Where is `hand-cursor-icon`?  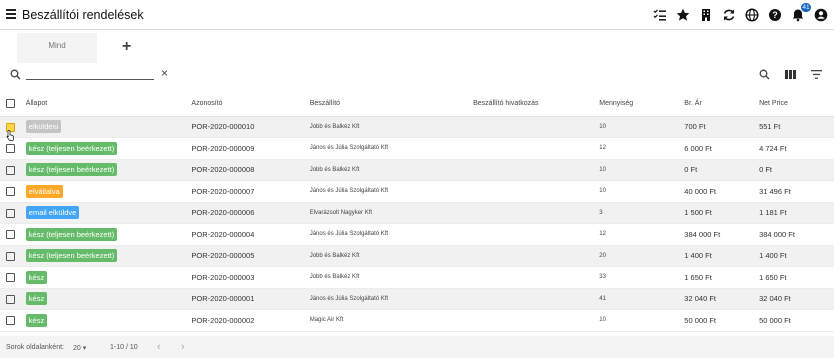 hand-cursor-icon is located at coordinates (10, 135).